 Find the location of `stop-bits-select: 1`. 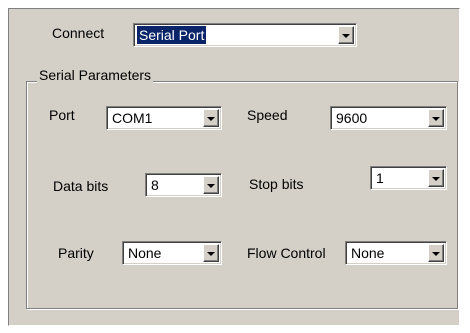

stop-bits-select: 1 is located at coordinates (408, 178).